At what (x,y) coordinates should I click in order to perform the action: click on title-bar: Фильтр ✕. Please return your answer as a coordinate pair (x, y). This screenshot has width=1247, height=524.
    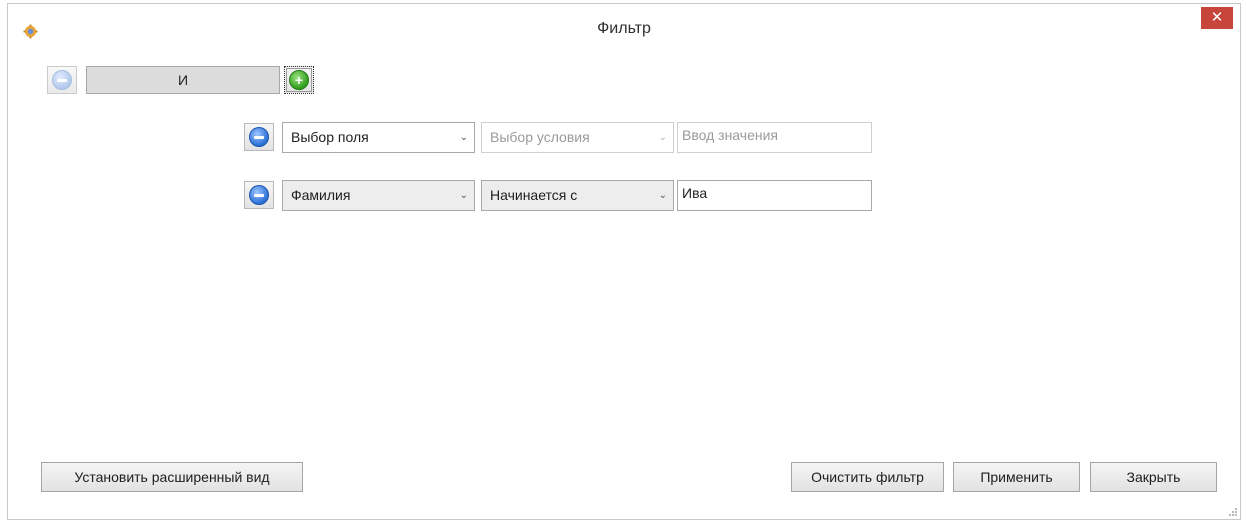
    Looking at the image, I should click on (624, 23).